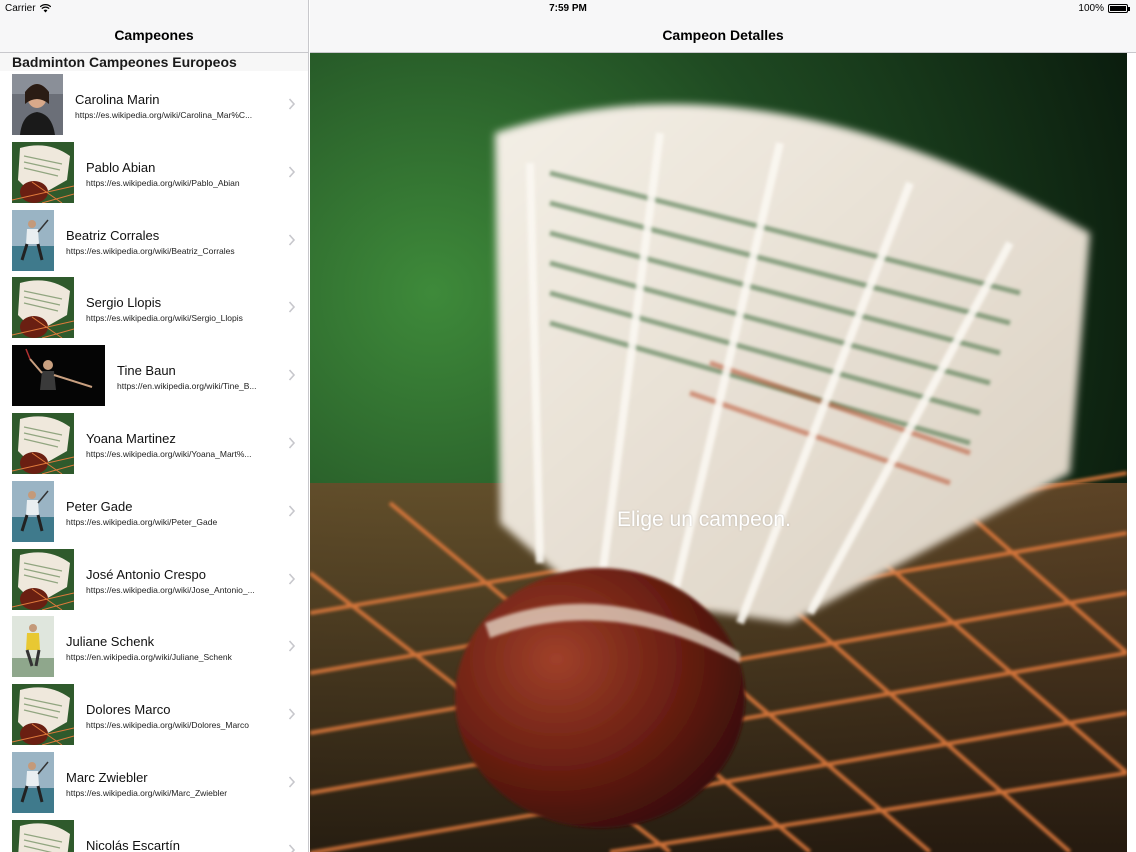  I want to click on detail-edge, so click(1131, 452).